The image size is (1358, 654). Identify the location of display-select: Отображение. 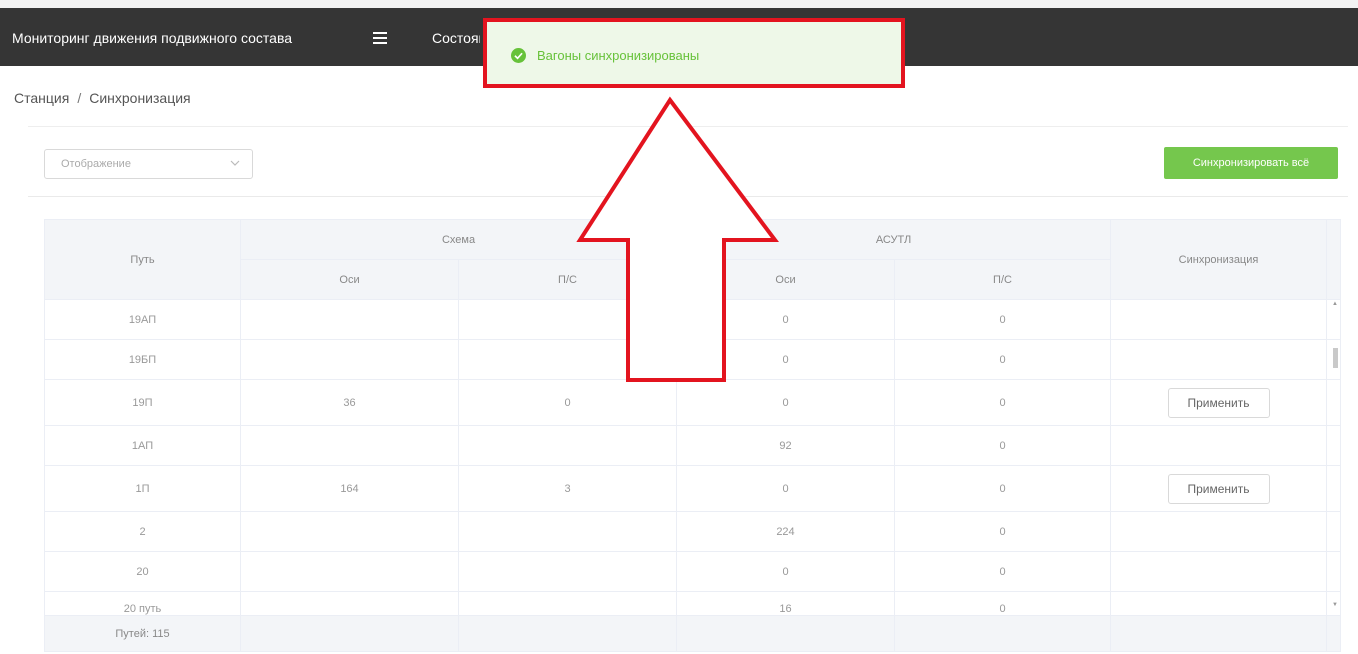
(148, 164).